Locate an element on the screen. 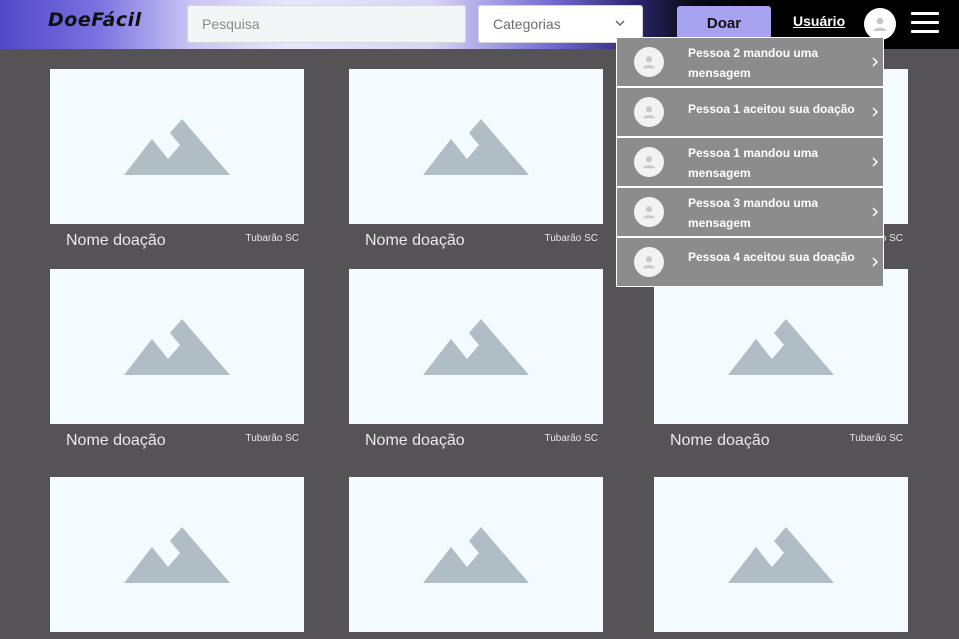  logo: DoeFácil is located at coordinates (95, 20).